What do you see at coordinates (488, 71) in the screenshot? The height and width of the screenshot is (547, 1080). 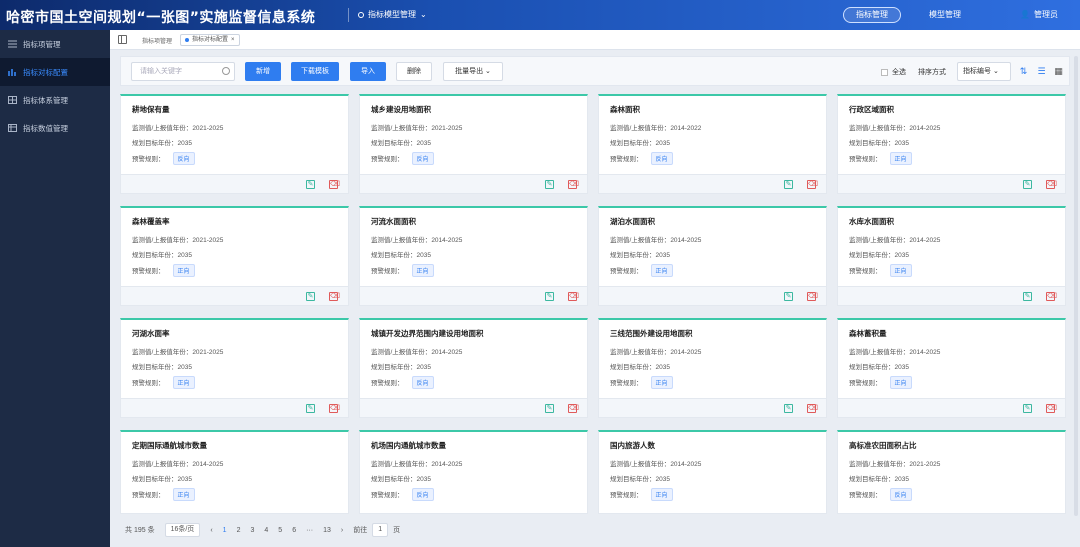 I see `chevron-down-icon: ⌄` at bounding box center [488, 71].